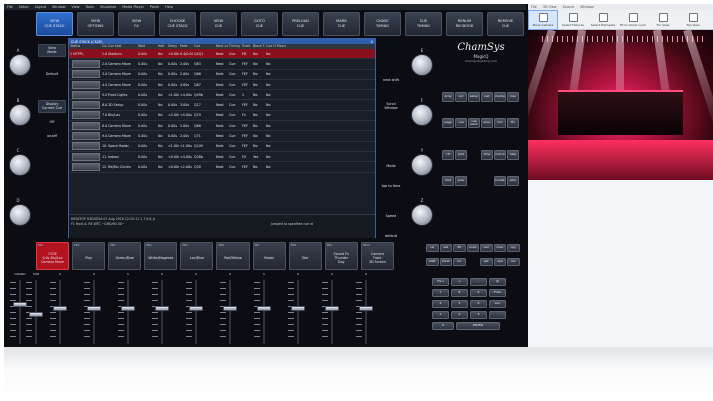  I want to click on menu-setup: Setup, so click(24, 7).